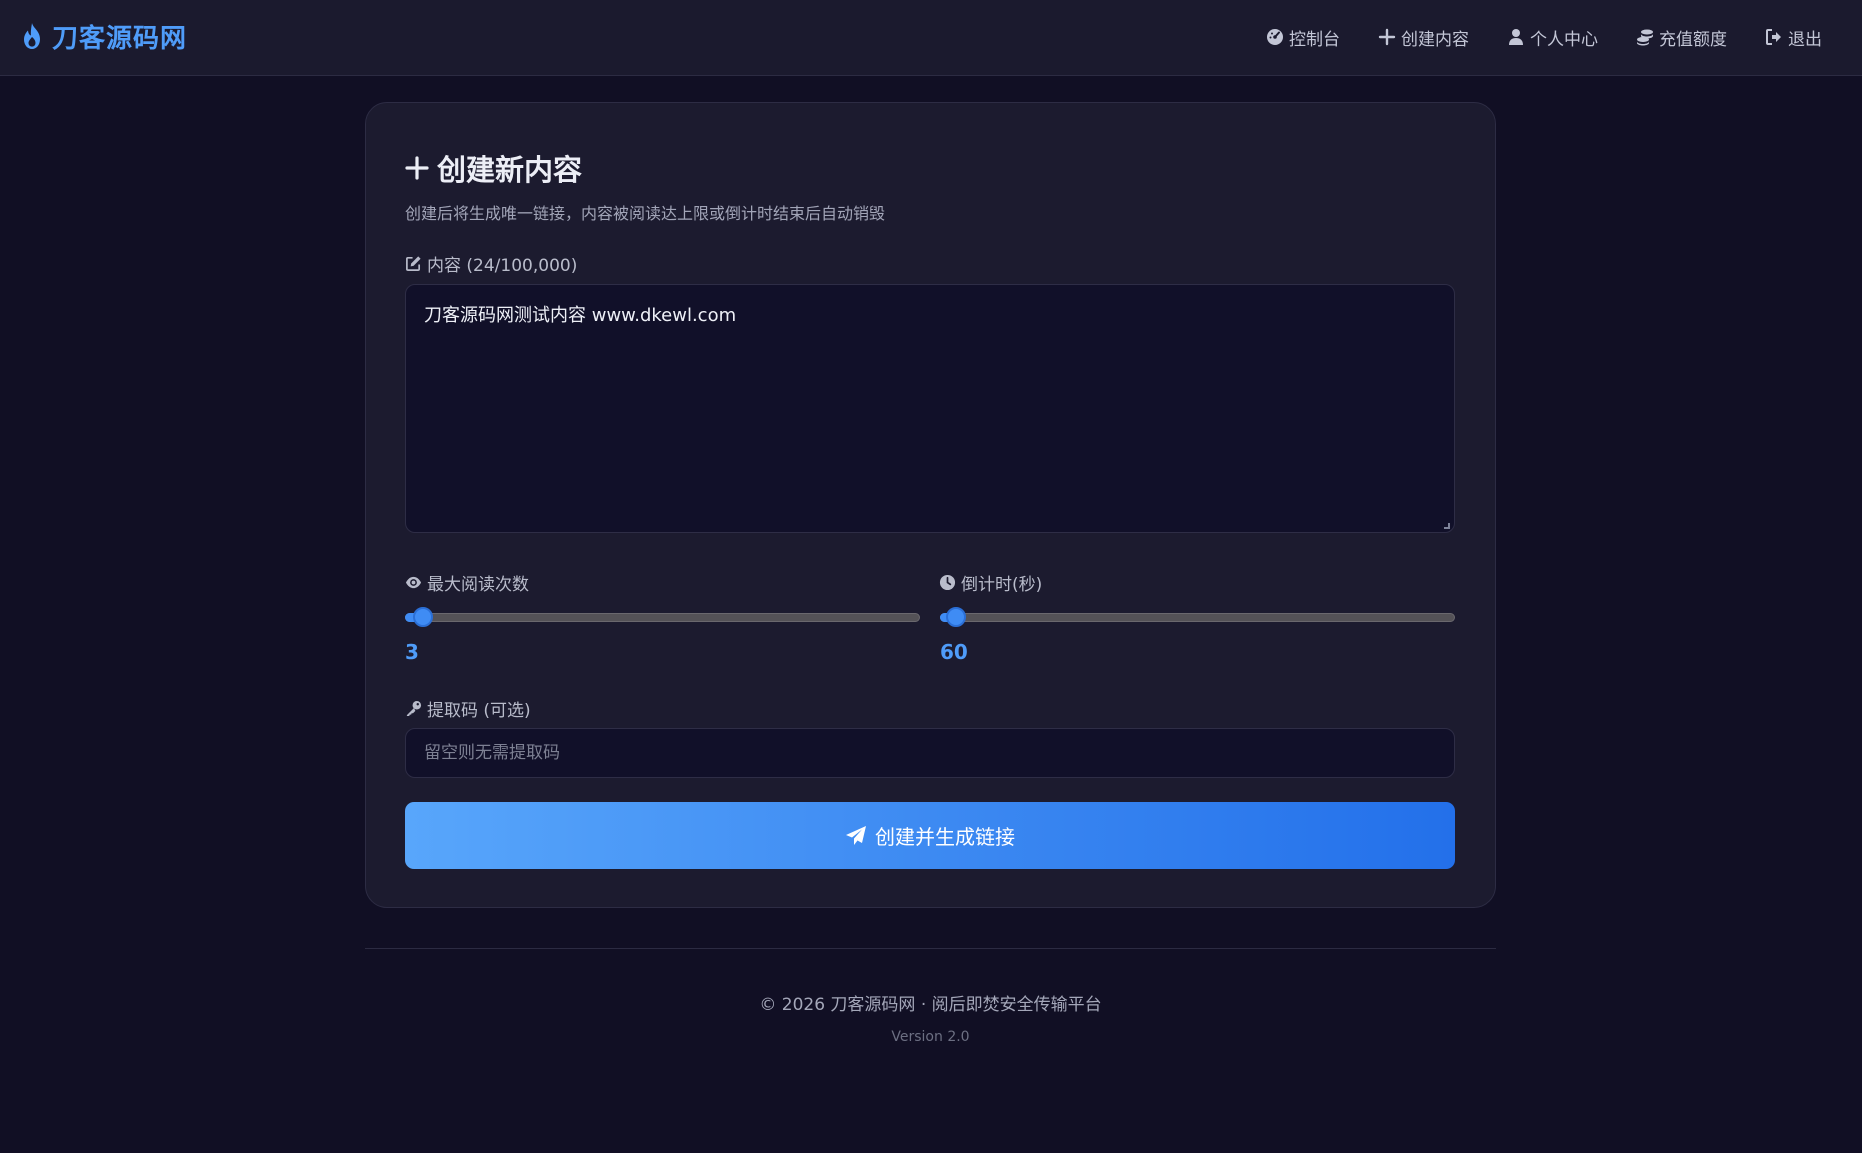 This screenshot has width=1862, height=1153. I want to click on max-reads-value: 3, so click(412, 652).